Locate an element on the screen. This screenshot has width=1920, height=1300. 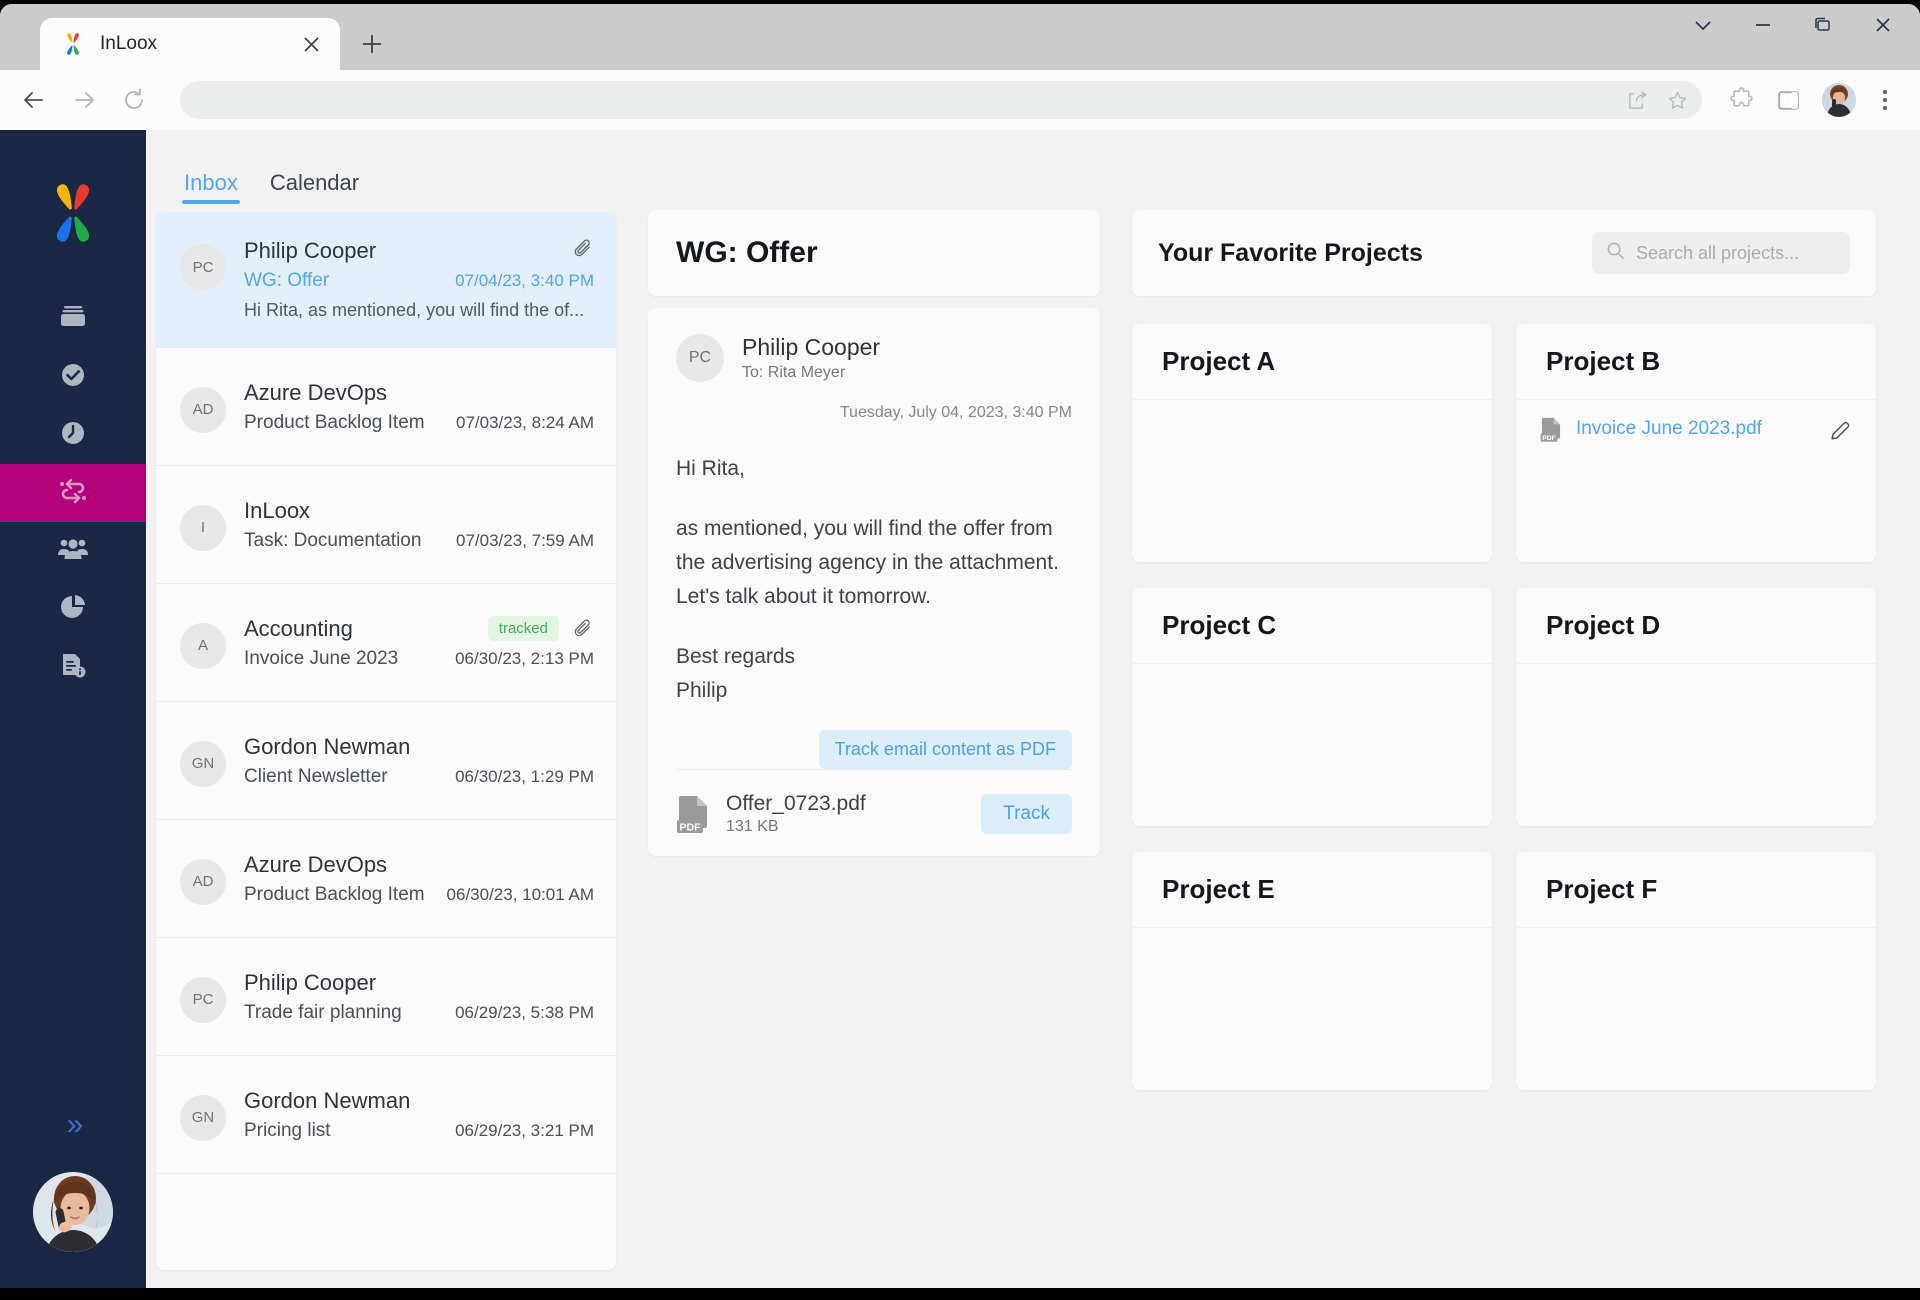
bookmark-star-icon is located at coordinates (1677, 100).